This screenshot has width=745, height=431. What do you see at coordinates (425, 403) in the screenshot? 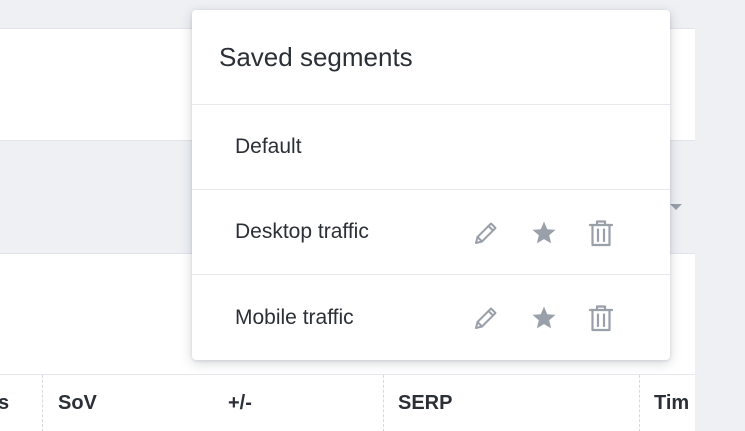
I see `column-header-serp: SERP` at bounding box center [425, 403].